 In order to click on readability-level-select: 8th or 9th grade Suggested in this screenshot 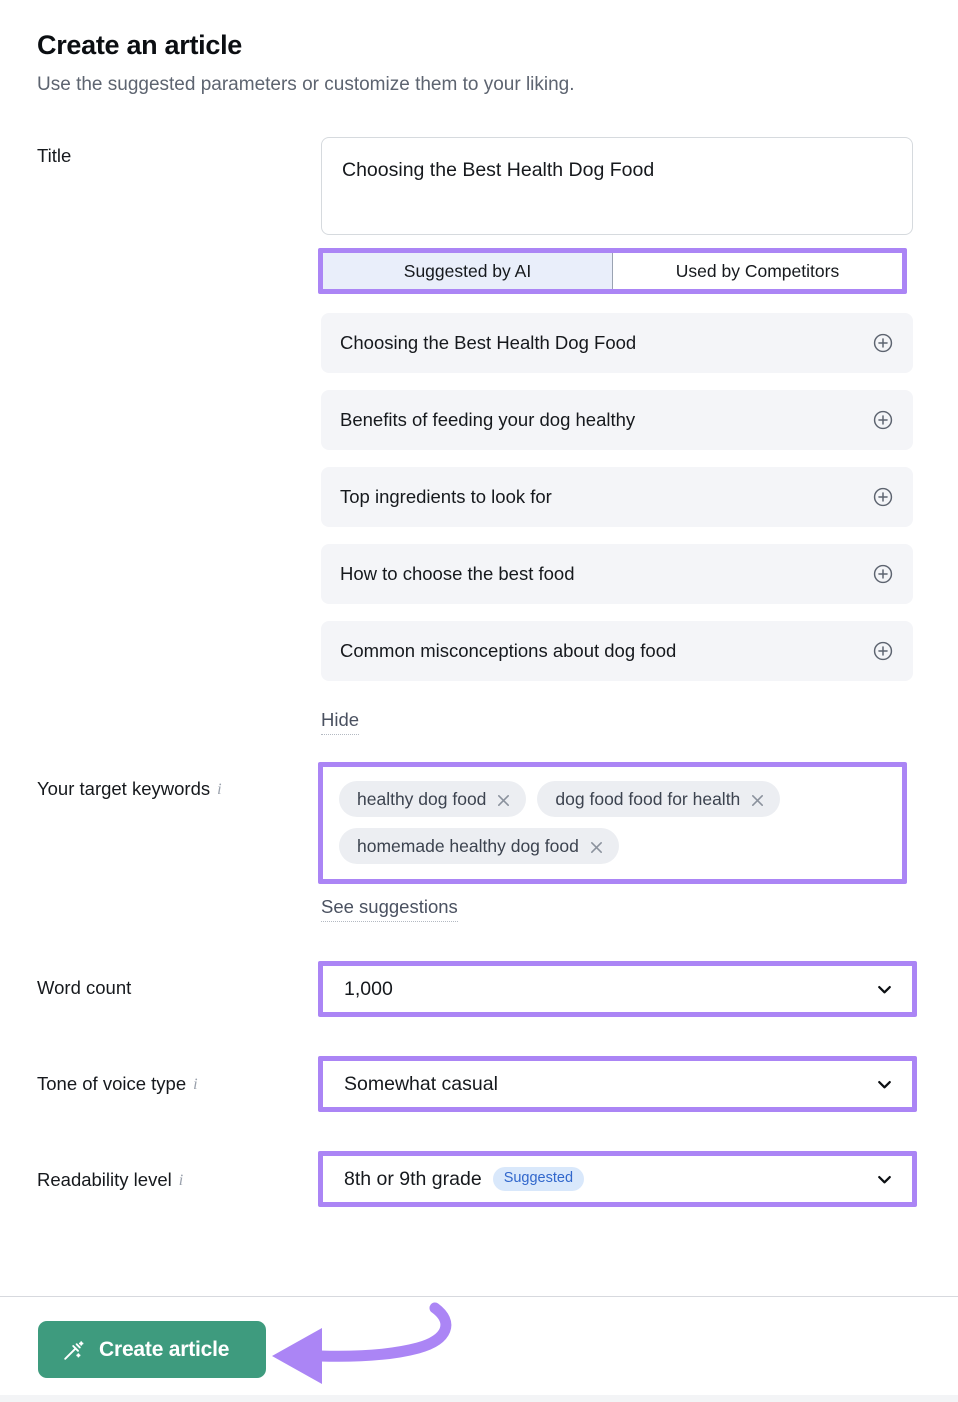, I will do `click(617, 1179)`.